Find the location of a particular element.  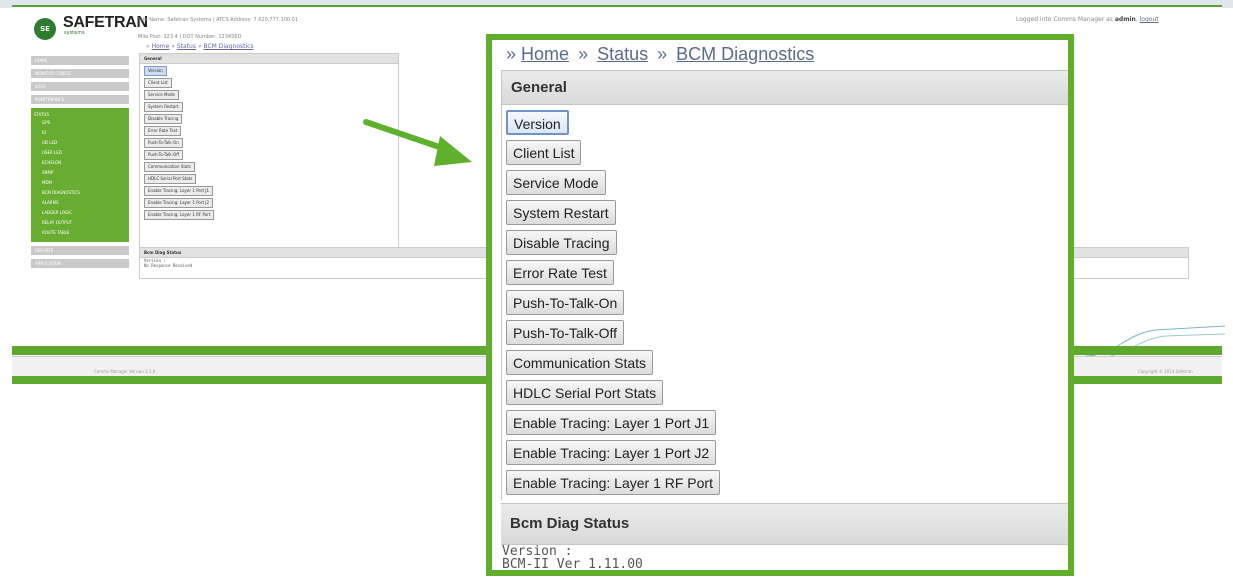

bg-system-restart-button: System Restart is located at coordinates (163, 107).